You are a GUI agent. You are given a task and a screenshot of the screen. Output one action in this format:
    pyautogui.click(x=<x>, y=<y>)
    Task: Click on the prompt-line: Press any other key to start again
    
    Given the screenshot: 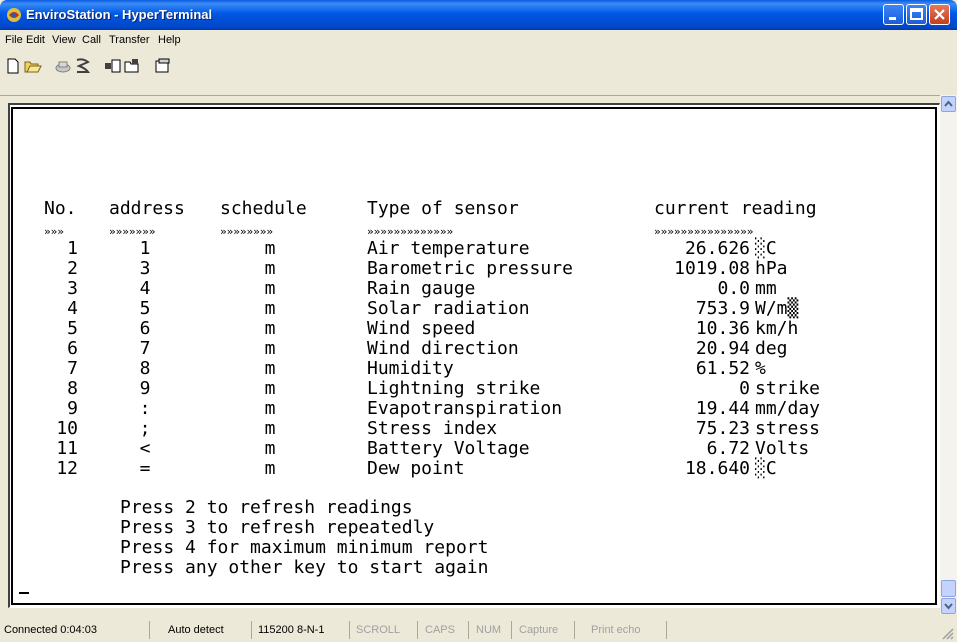 What is the action you would take?
    pyautogui.click(x=304, y=567)
    